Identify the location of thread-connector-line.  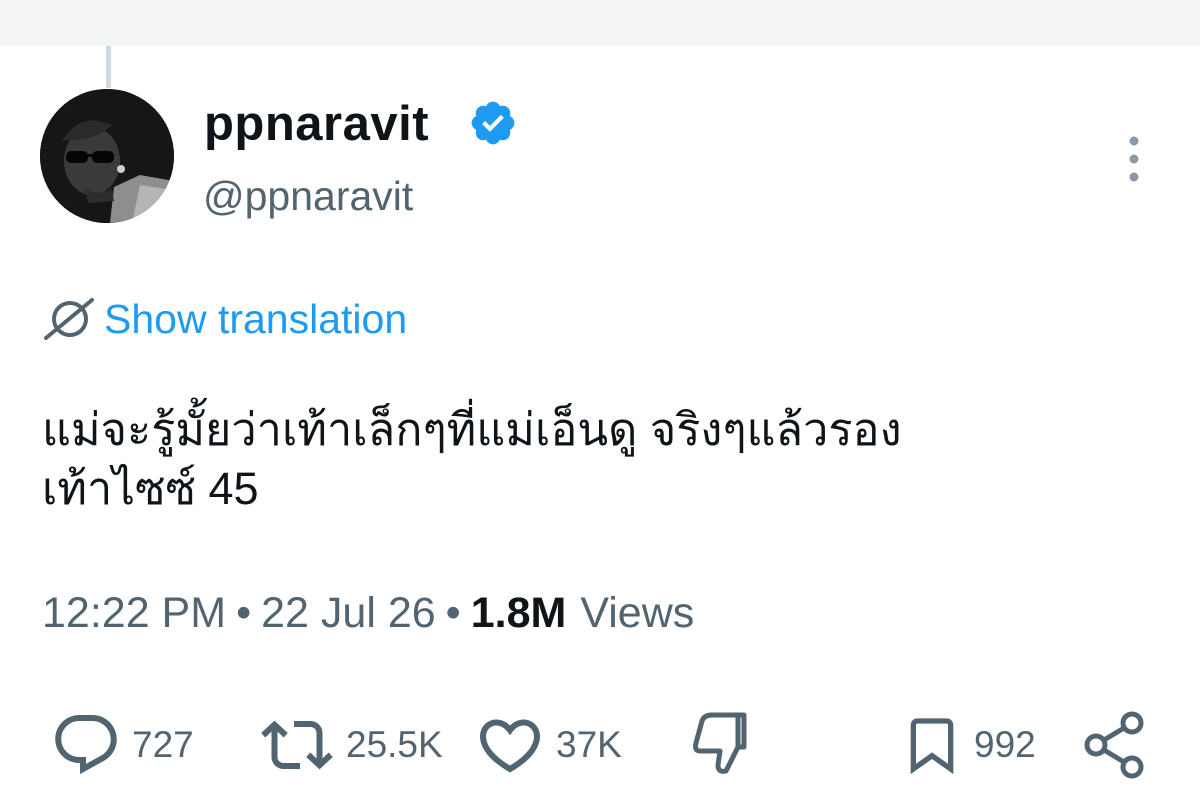
(108, 67).